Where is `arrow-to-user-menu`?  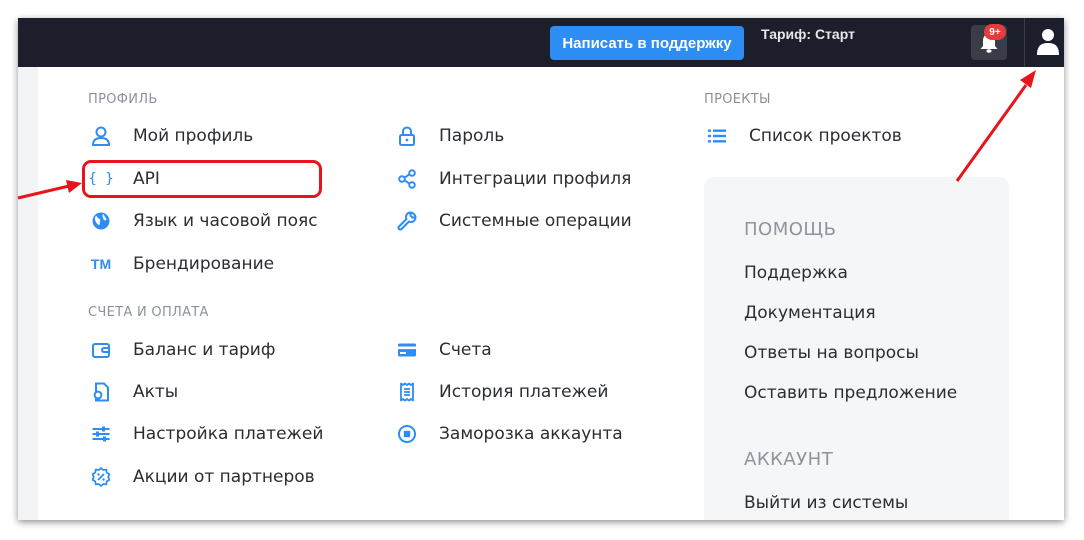
arrow-to-user-menu is located at coordinates (991, 133).